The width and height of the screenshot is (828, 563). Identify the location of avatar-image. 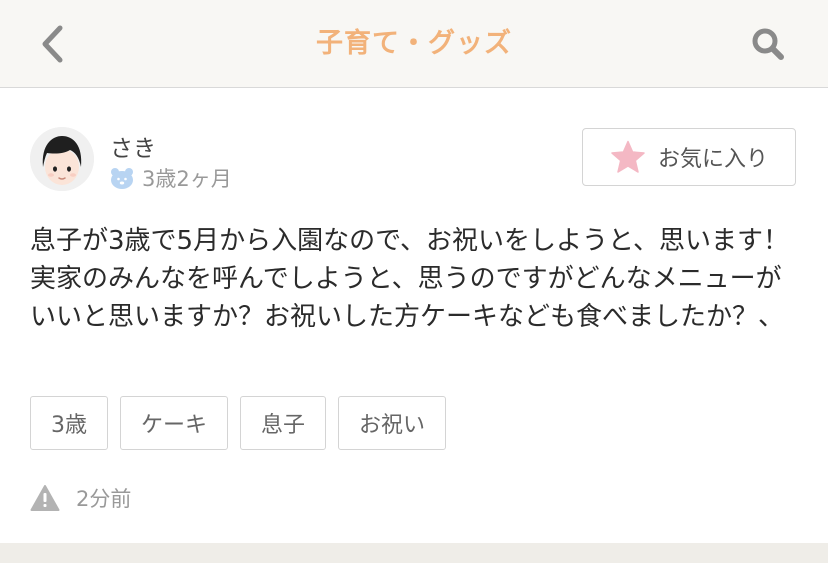
(62, 159).